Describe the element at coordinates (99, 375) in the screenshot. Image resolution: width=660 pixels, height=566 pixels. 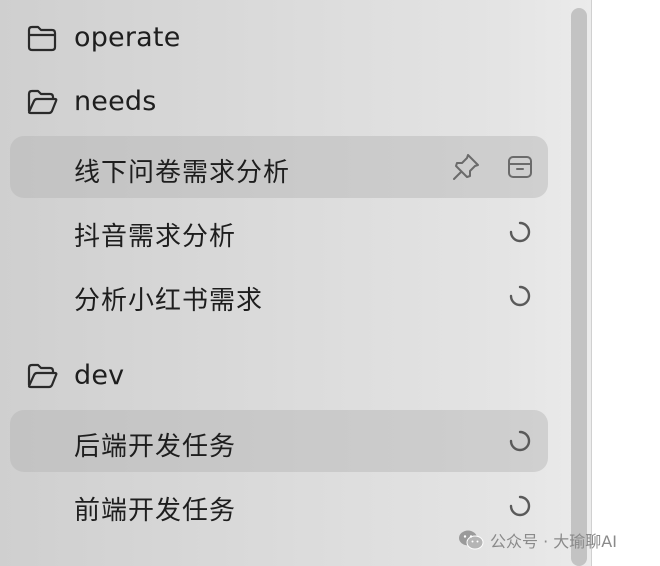
I see `folder-label: dev` at that location.